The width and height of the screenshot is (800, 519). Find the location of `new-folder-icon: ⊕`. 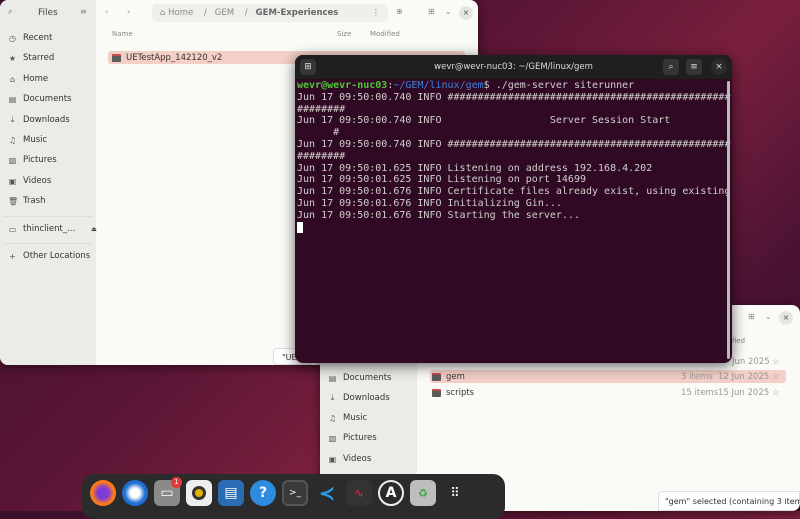

new-folder-icon: ⊕ is located at coordinates (399, 11).